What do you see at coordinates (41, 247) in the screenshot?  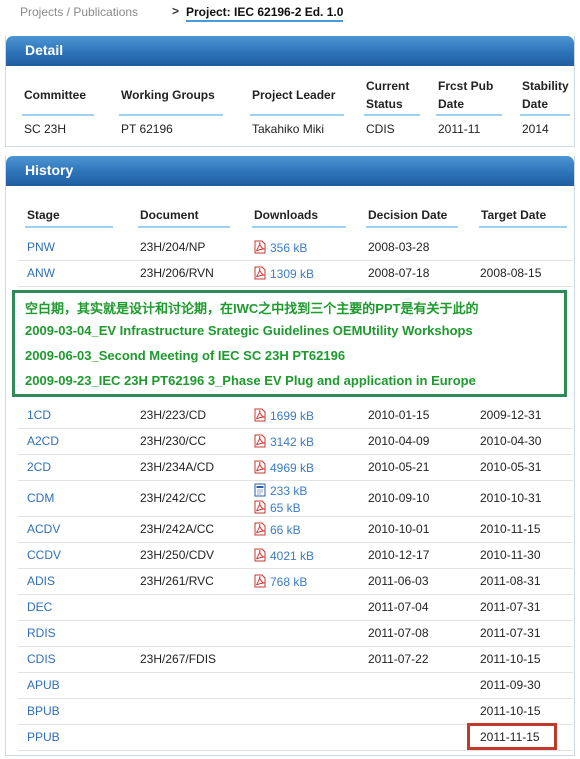 I see `stage-link: PNW` at bounding box center [41, 247].